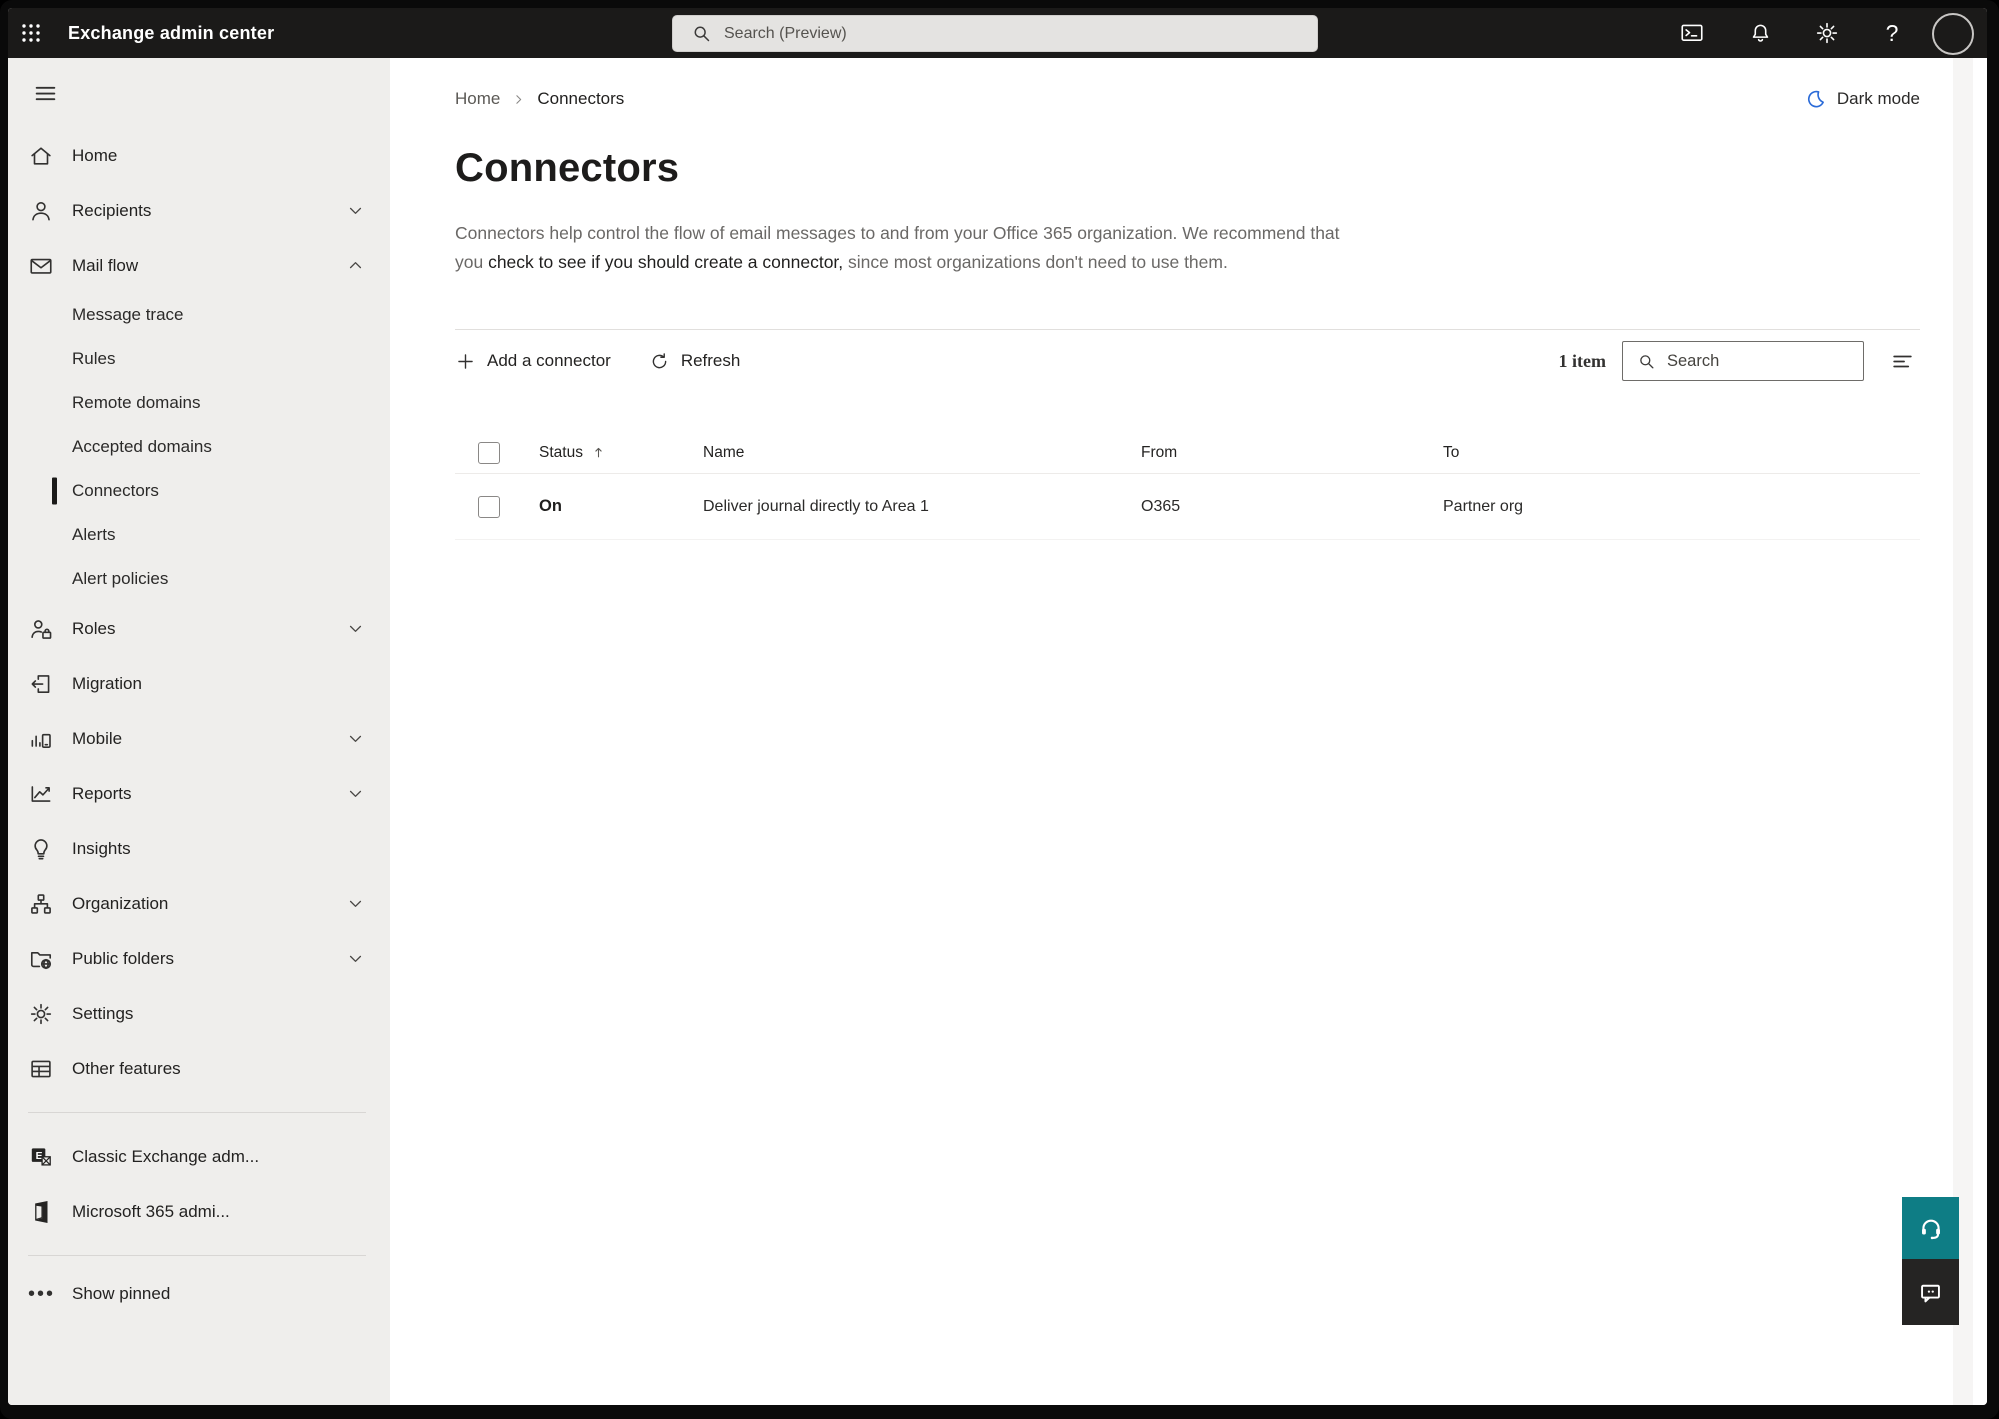  Describe the element at coordinates (94, 358) in the screenshot. I see `sidebar-label: Rules` at that location.